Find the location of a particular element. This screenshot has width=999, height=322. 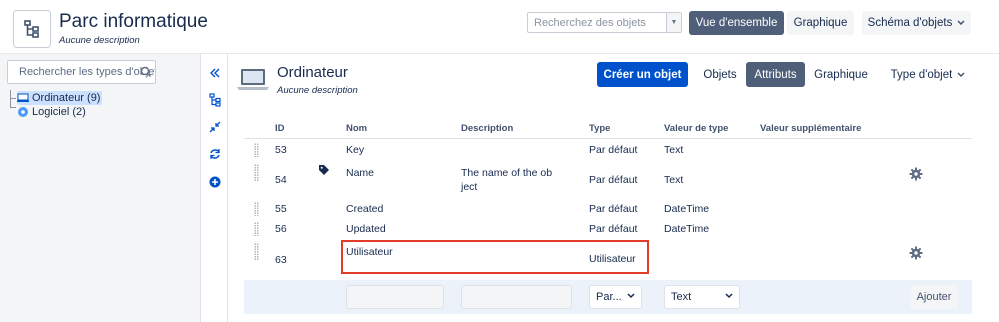

create-object-button: Créer un objet is located at coordinates (642, 74).